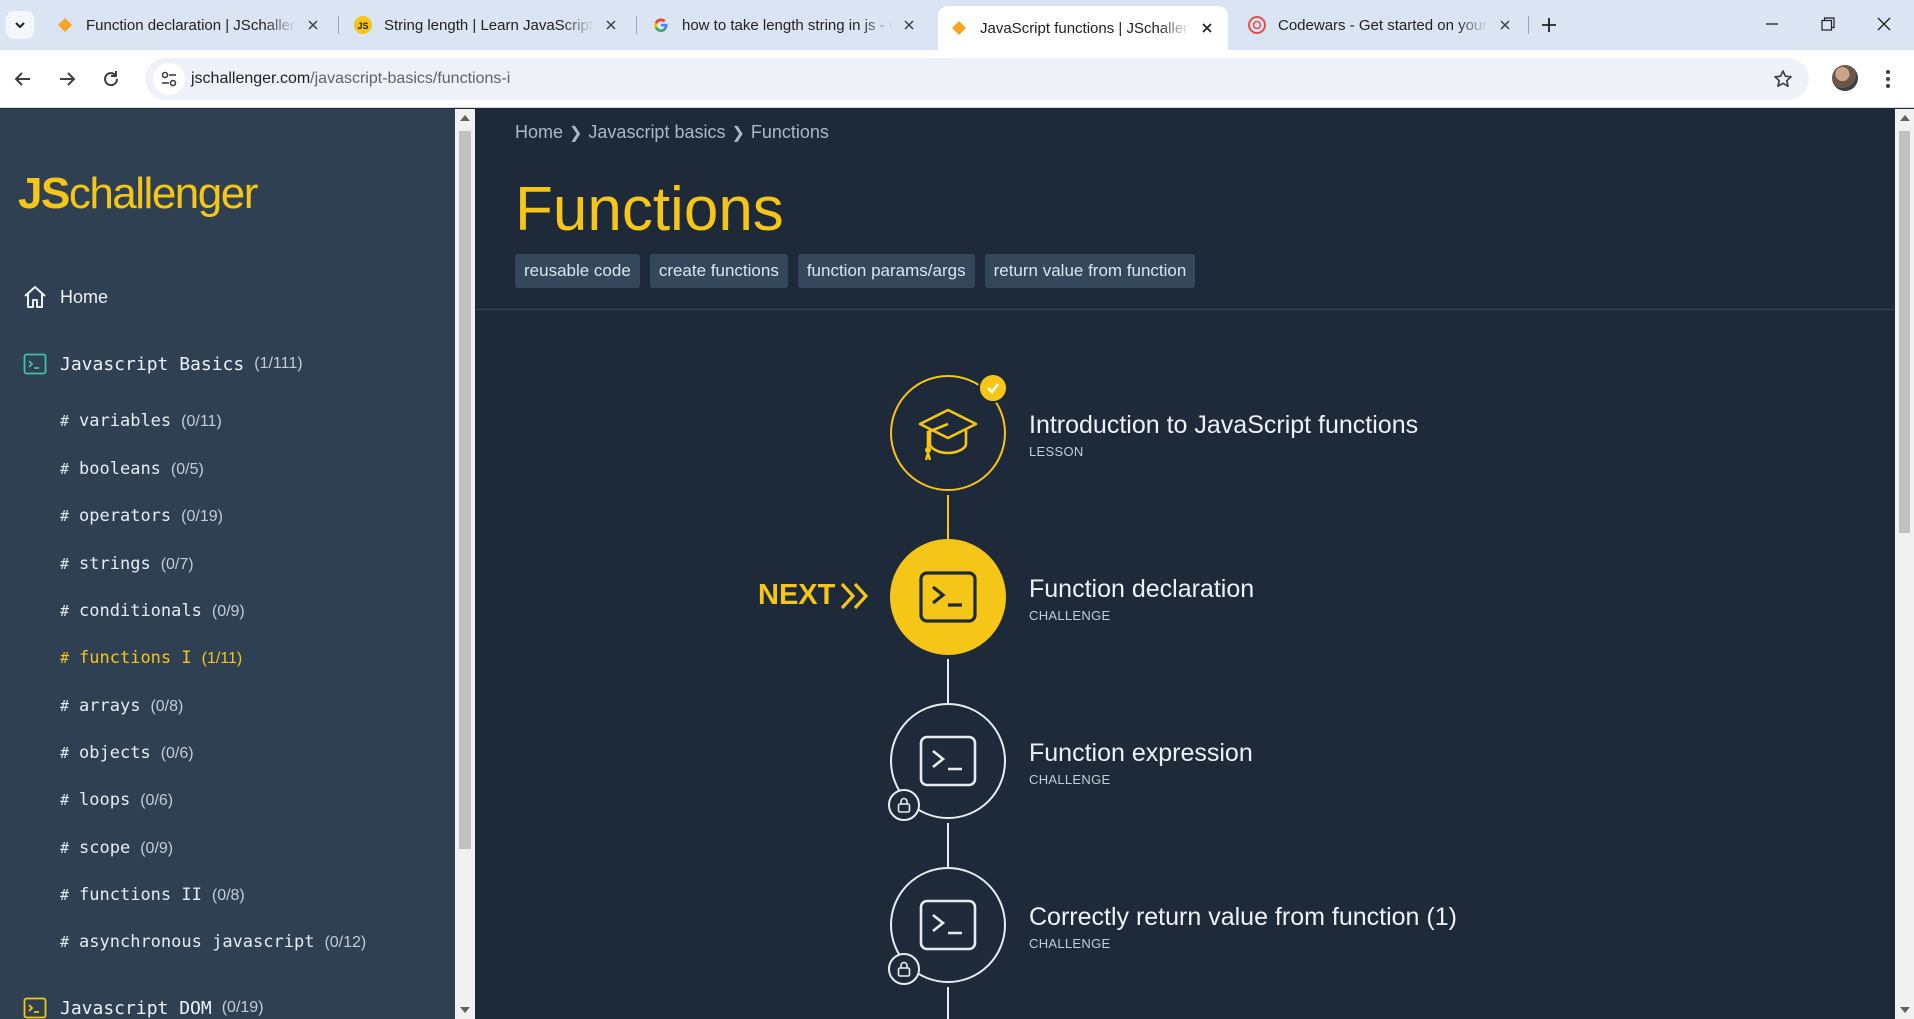 This screenshot has height=1019, width=1914. I want to click on step-title: Function declaration, so click(1141, 589).